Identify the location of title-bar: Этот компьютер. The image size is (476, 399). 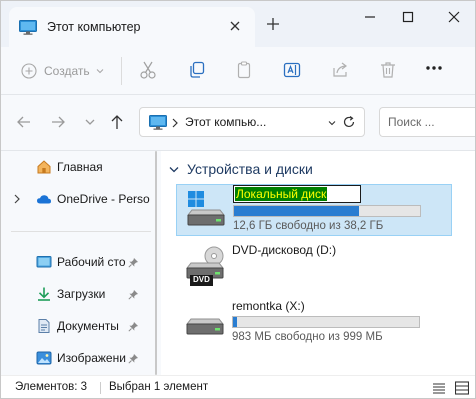
(238, 24).